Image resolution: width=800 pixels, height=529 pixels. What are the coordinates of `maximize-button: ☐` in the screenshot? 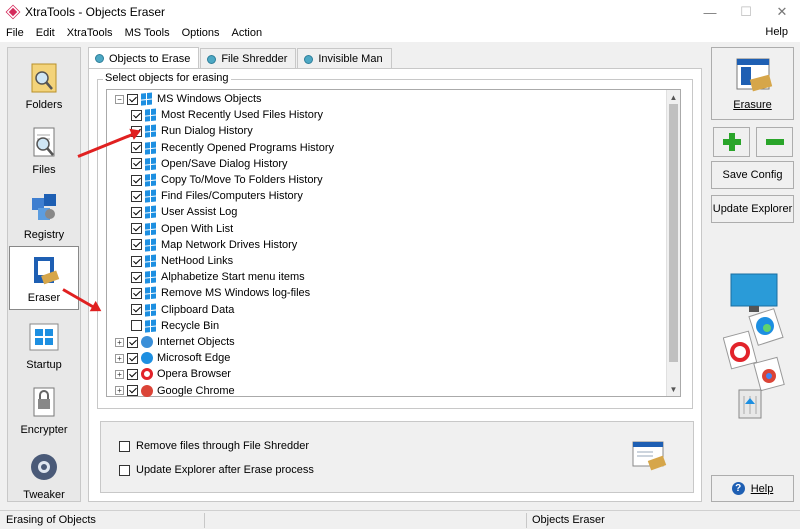 It's located at (746, 12).